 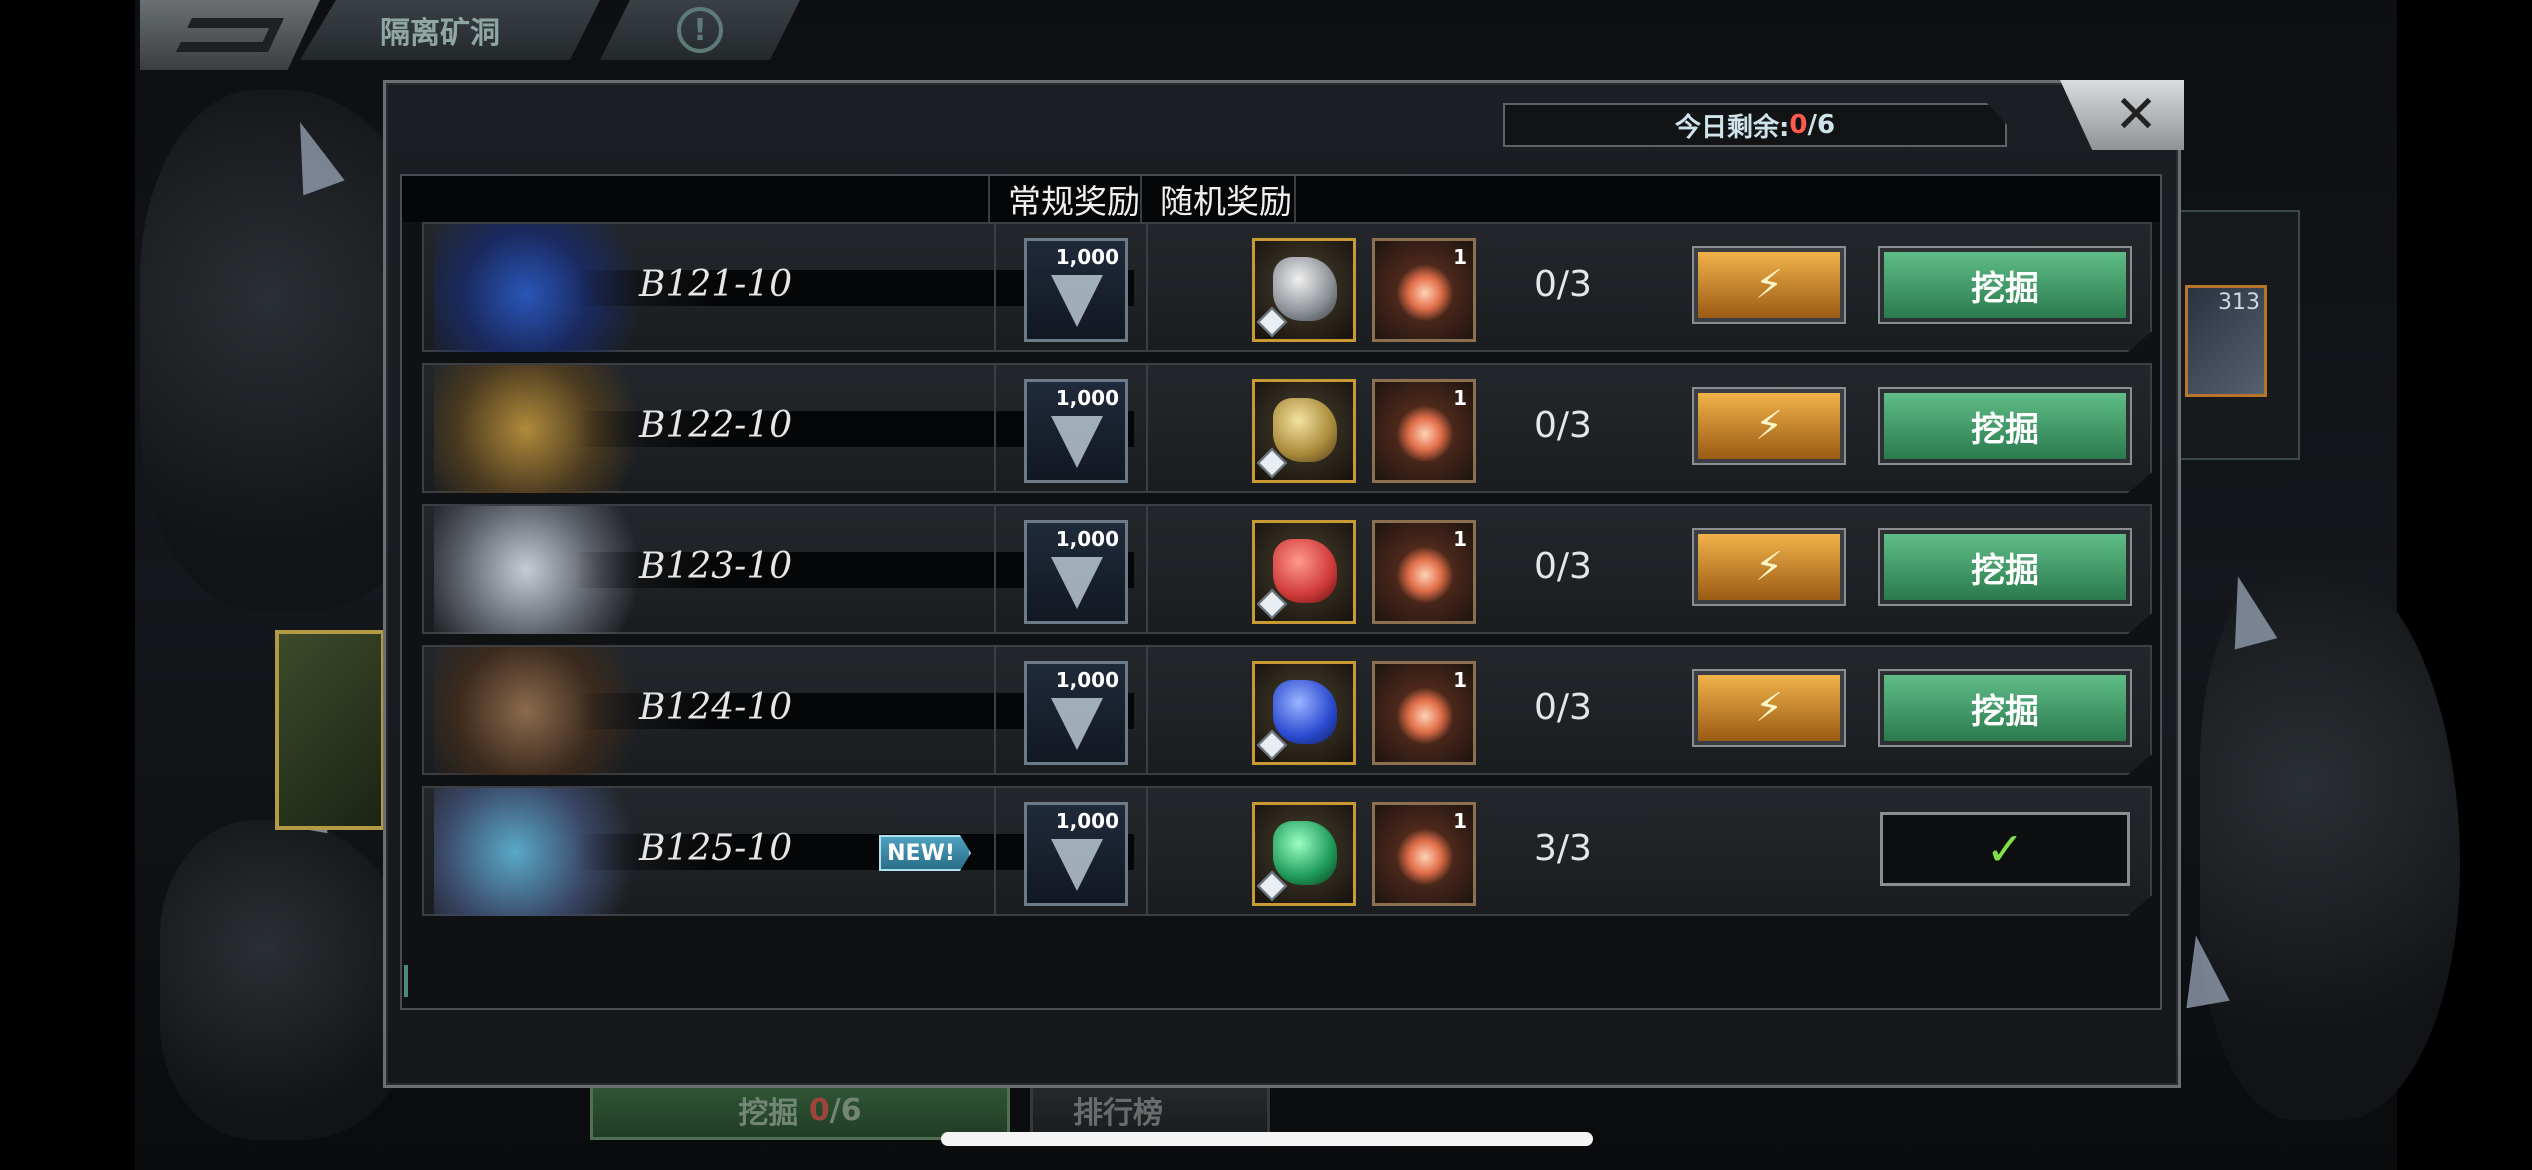 I want to click on completed-indicator: ✓, so click(x=2005, y=849).